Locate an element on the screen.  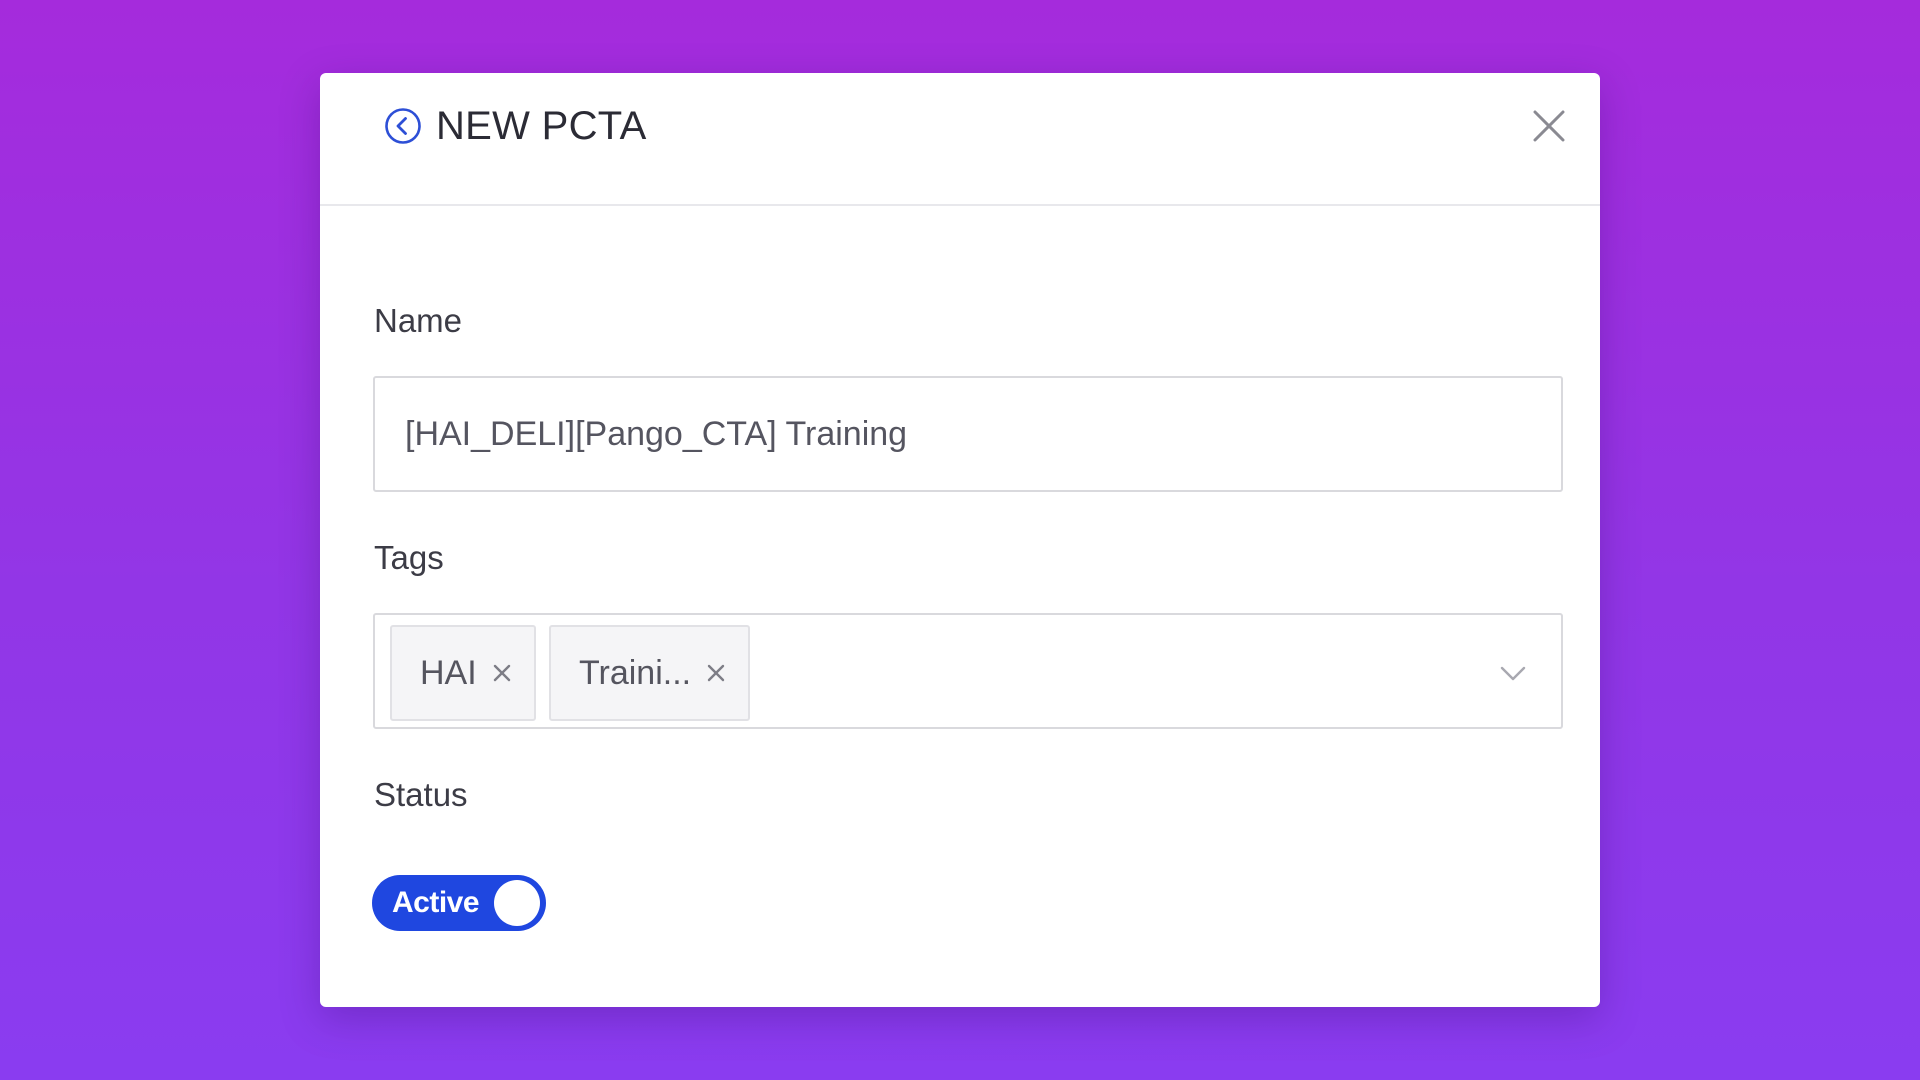
tag-chip-hai: HAI is located at coordinates (463, 673).